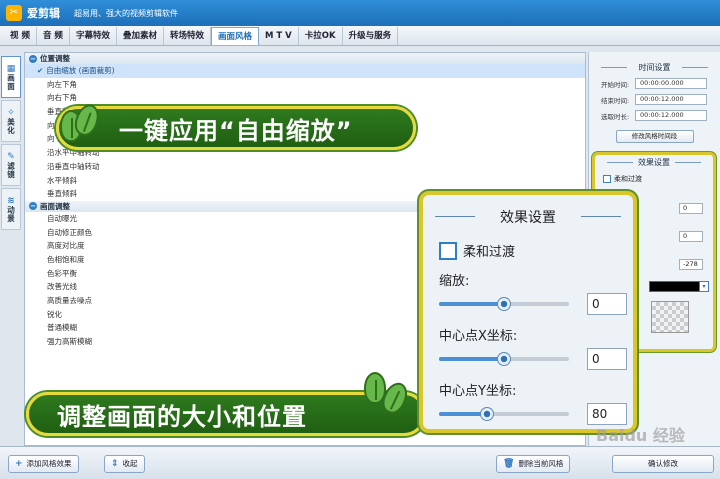 This screenshot has height=479, width=720. I want to click on list-item: 水平倾斜, so click(305, 181).